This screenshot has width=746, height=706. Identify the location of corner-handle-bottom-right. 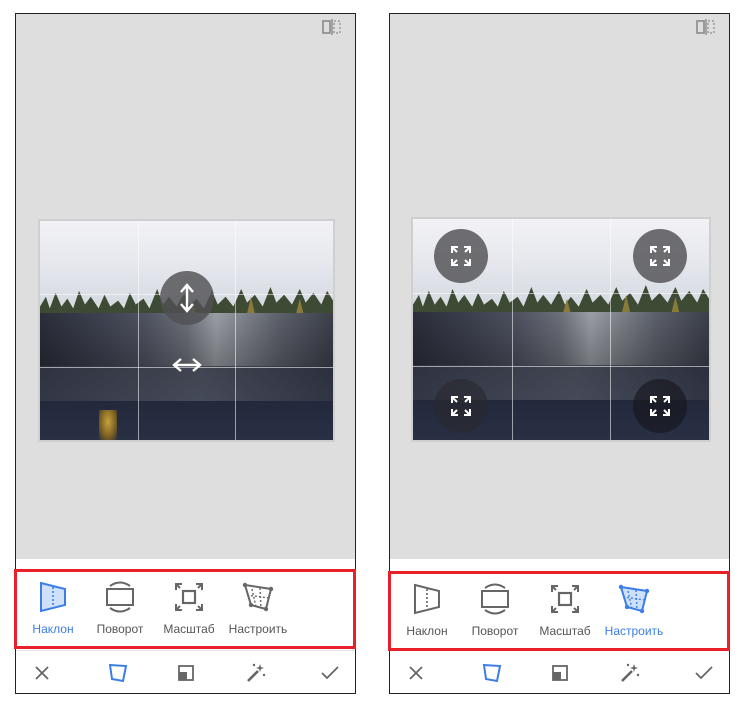
(660, 406).